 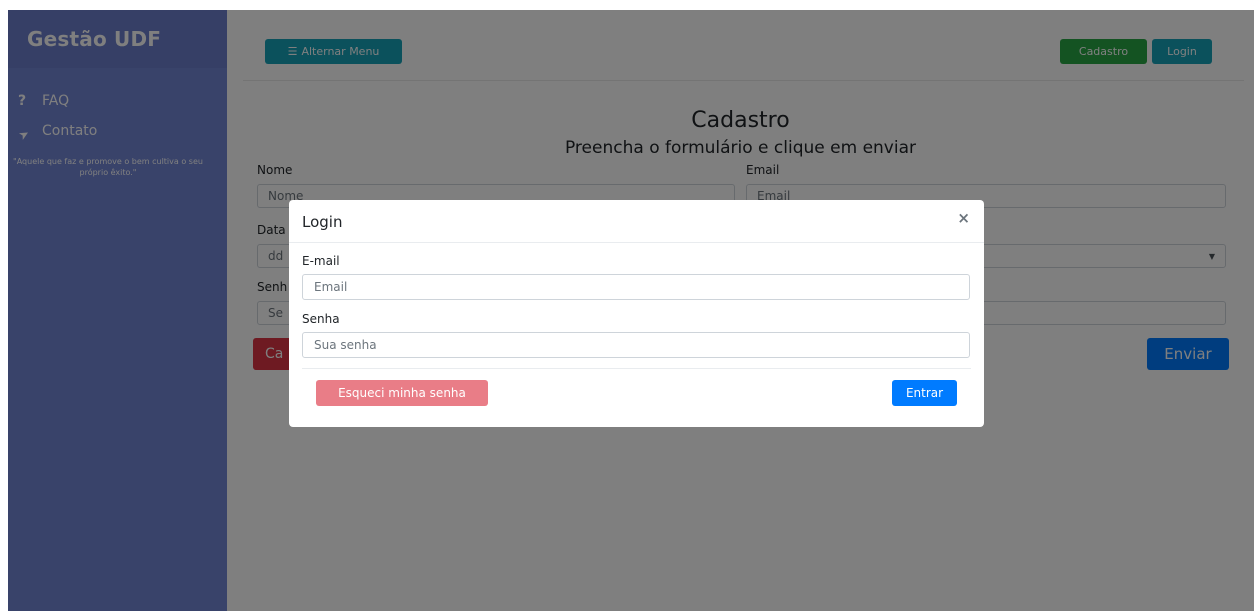 I want to click on enter-button: Entrar, so click(x=924, y=393).